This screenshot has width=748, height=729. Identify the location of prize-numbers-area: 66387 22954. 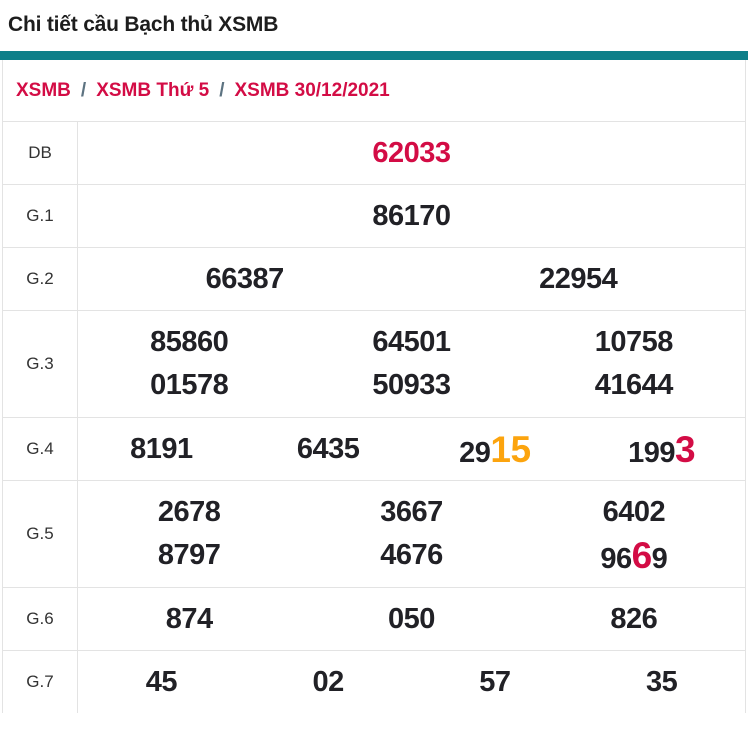
(411, 279).